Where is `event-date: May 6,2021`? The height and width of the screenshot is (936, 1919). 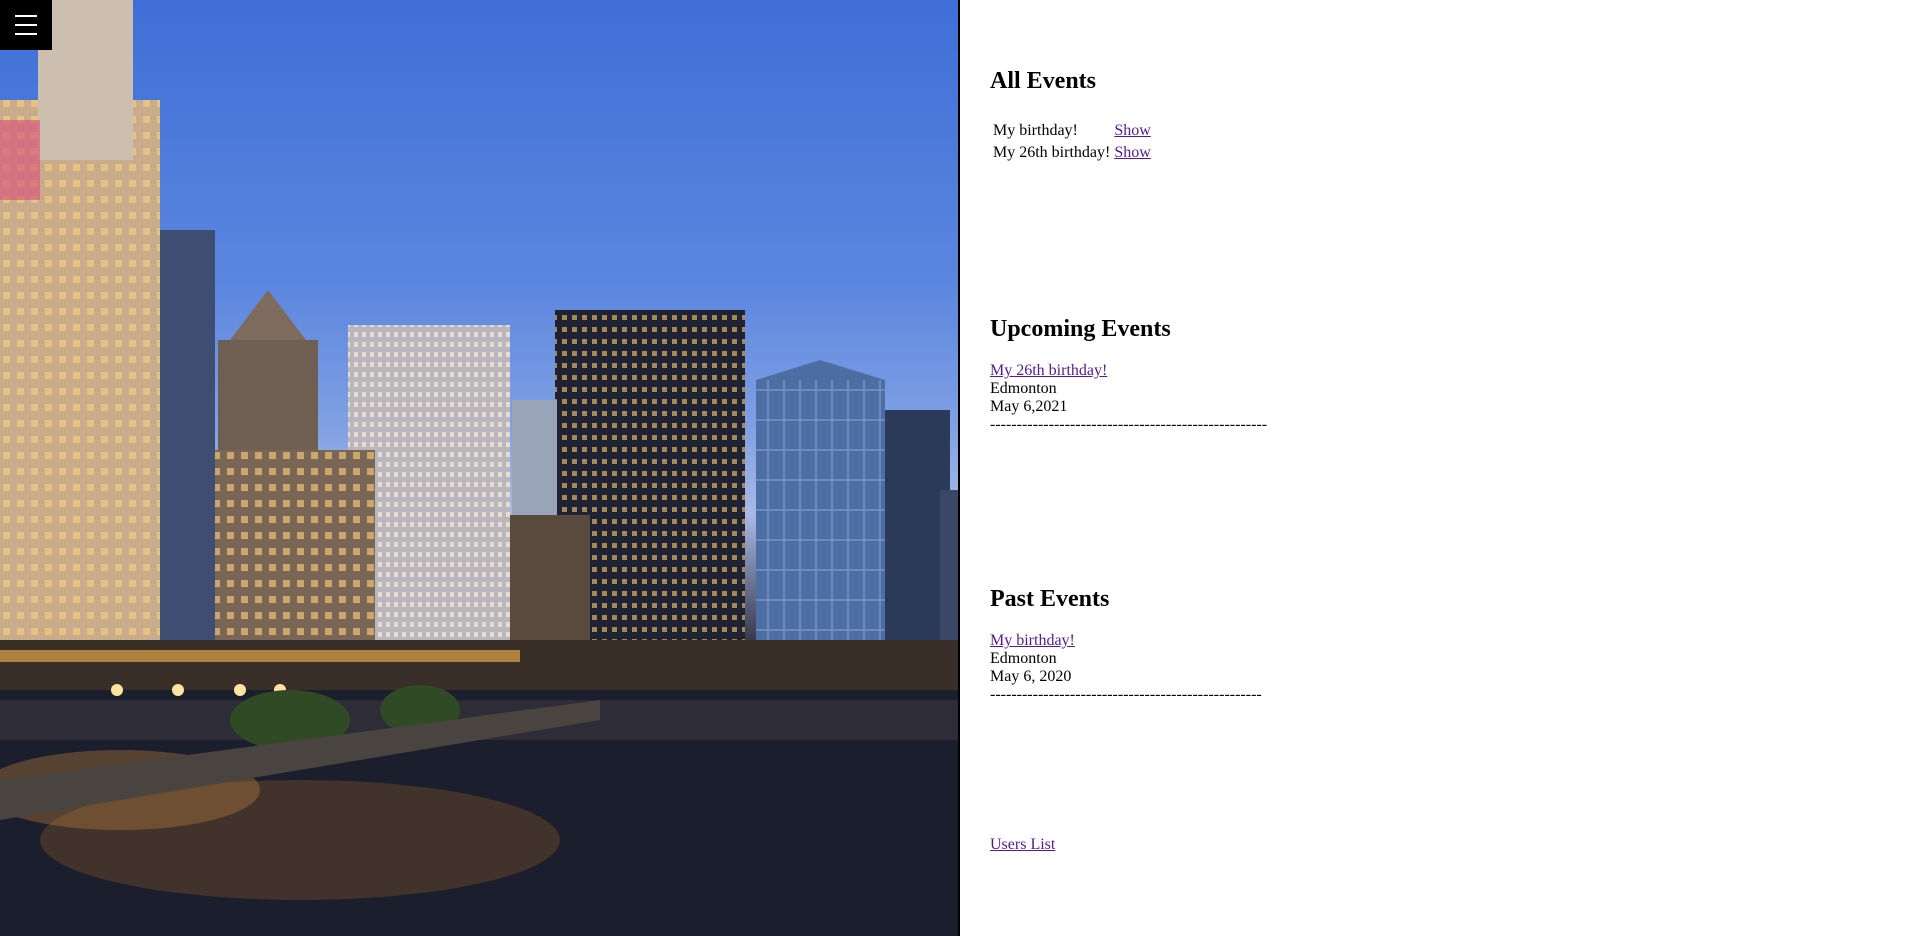 event-date: May 6,2021 is located at coordinates (1029, 406).